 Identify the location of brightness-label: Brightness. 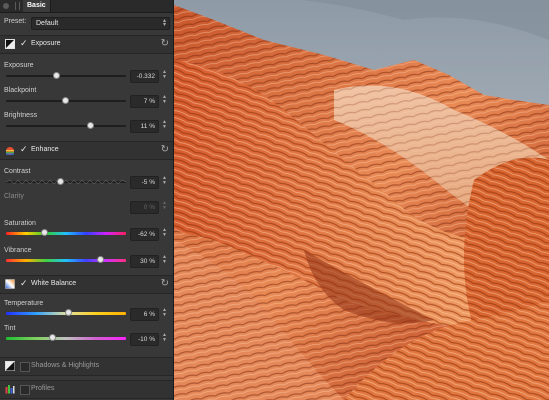
(21, 115).